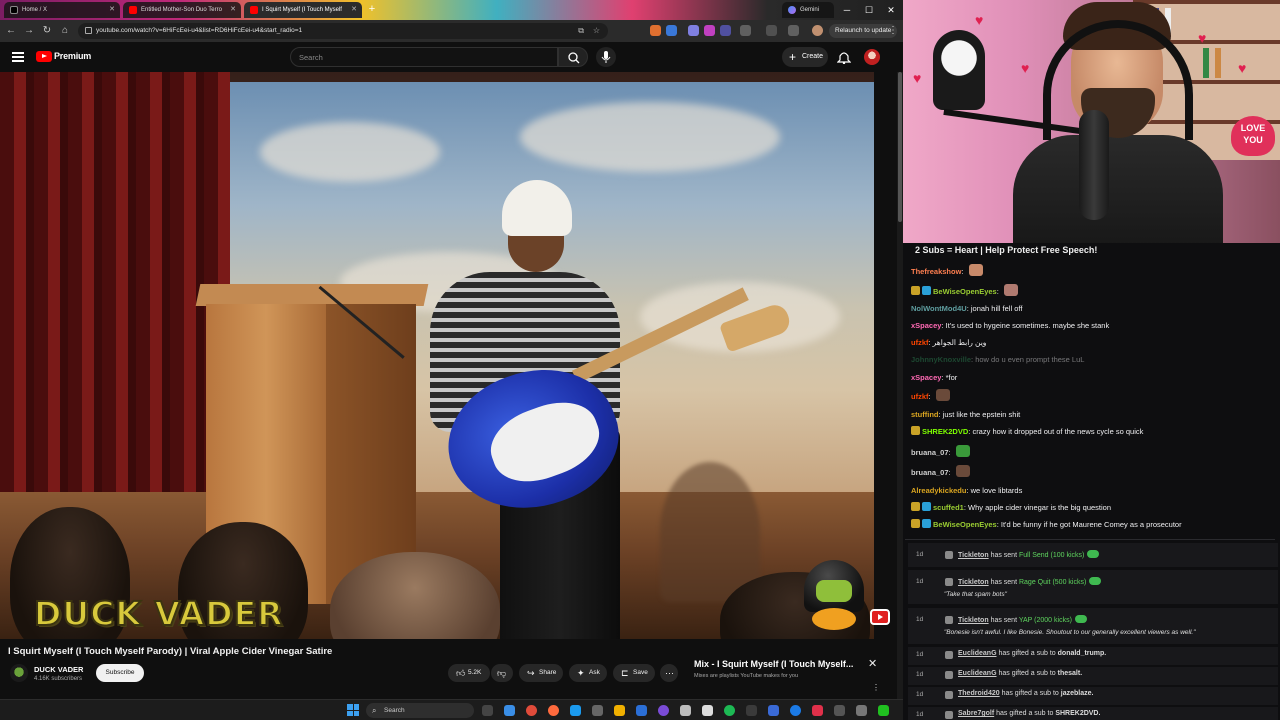  Describe the element at coordinates (541, 673) in the screenshot. I see `share-button: ↪ Share` at that location.